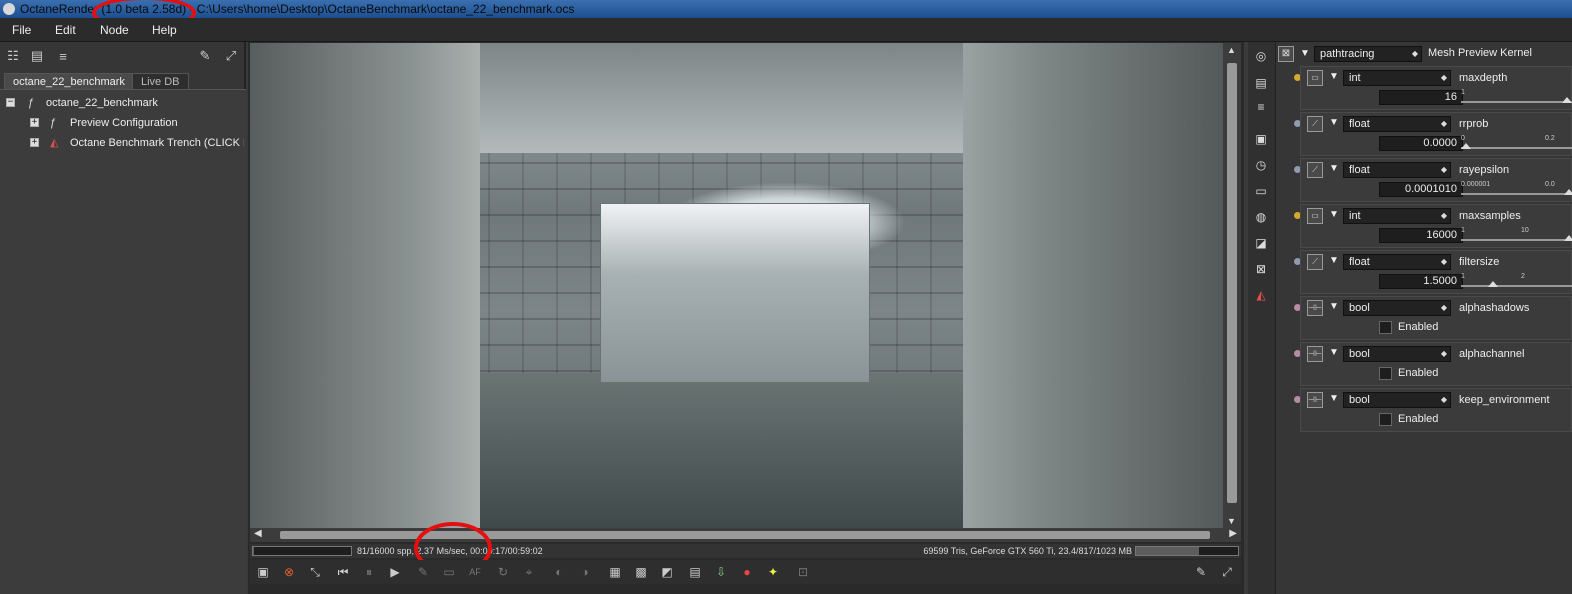 The width and height of the screenshot is (1572, 594). I want to click on tree-item-root: − ƒ octane_22_benchmark, so click(124, 103).